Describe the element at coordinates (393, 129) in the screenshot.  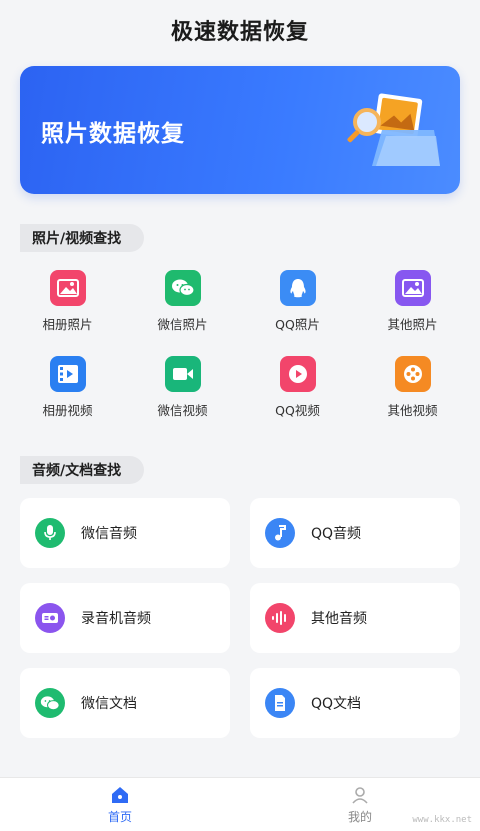
I see `photo-folder-icon` at that location.